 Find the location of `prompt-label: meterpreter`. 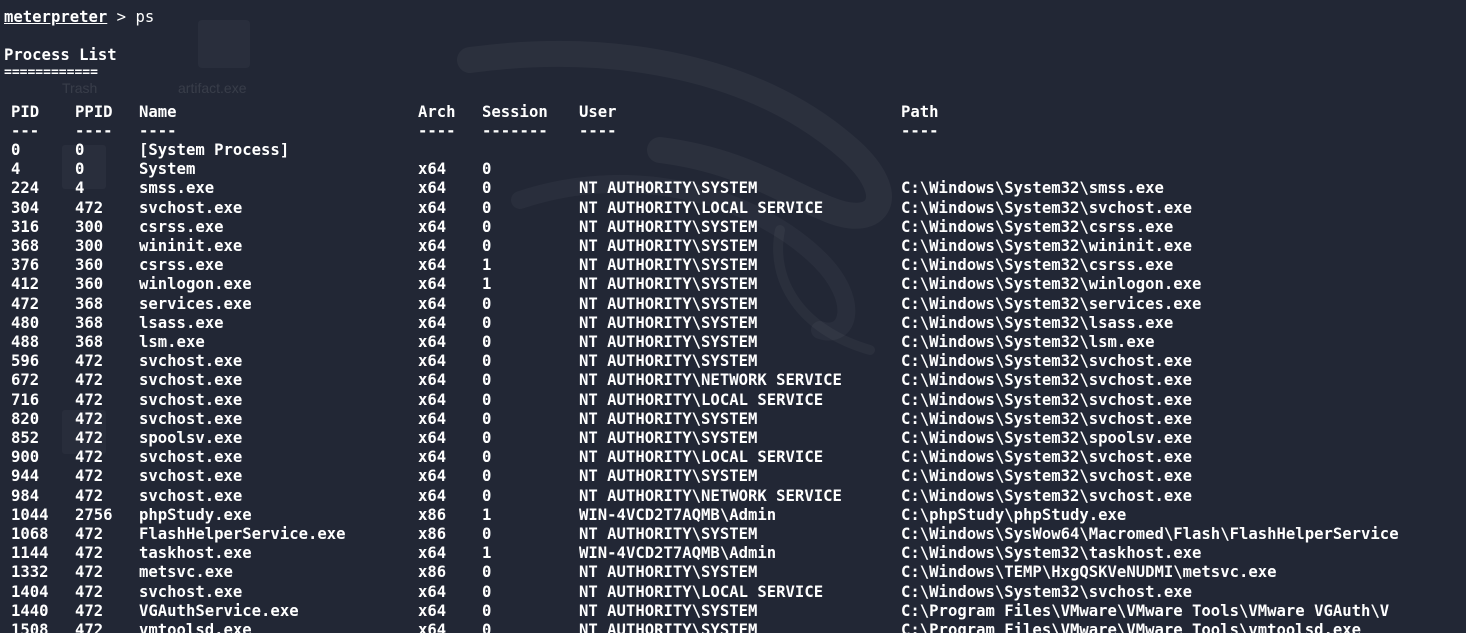

prompt-label: meterpreter is located at coordinates (56, 17).